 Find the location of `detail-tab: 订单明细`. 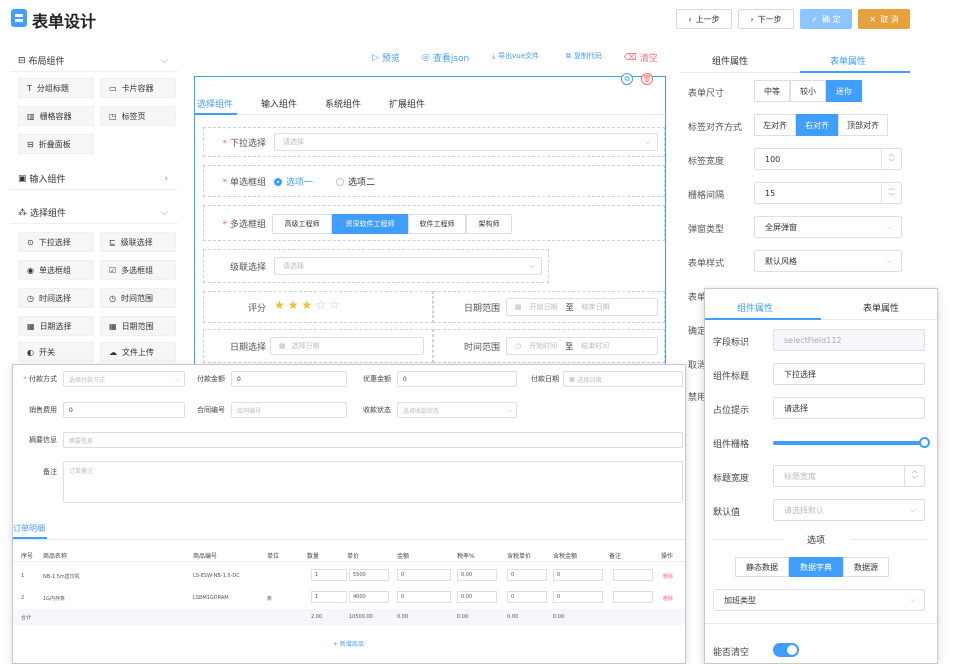

detail-tab: 订单明细 is located at coordinates (29, 528).